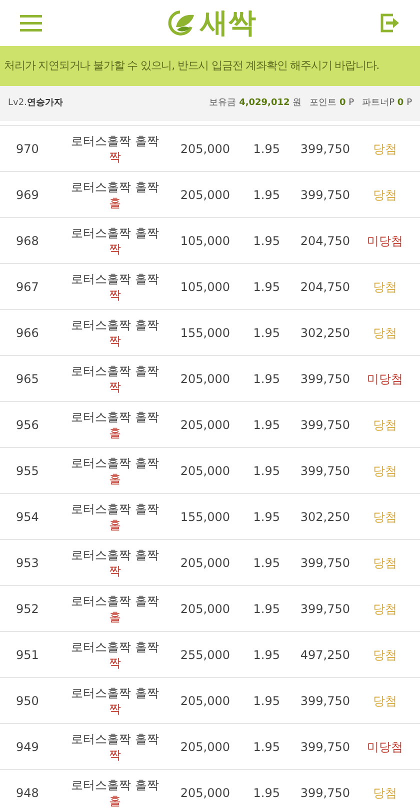 This screenshot has height=811, width=420. What do you see at coordinates (332, 103) in the screenshot?
I see `point-text: 포인트 0 P` at bounding box center [332, 103].